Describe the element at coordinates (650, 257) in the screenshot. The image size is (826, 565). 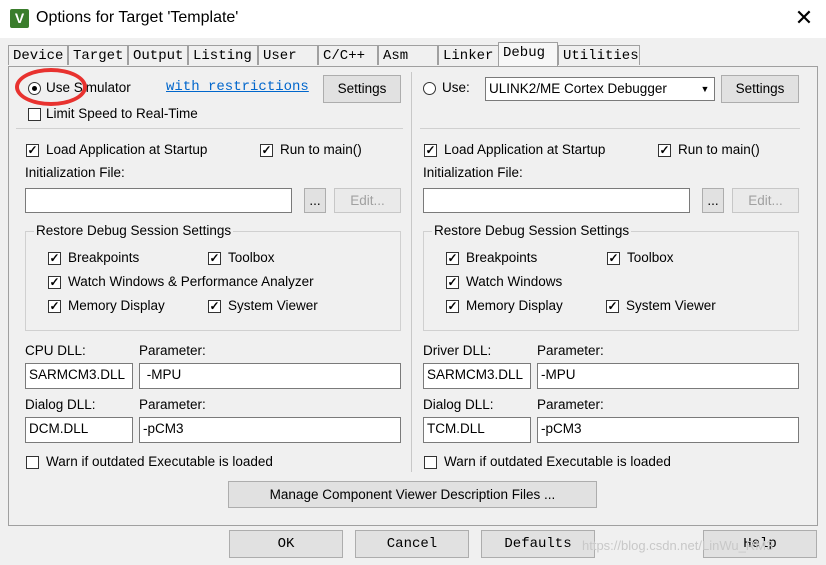
I see `right-toolbox-label: Toolbox` at that location.